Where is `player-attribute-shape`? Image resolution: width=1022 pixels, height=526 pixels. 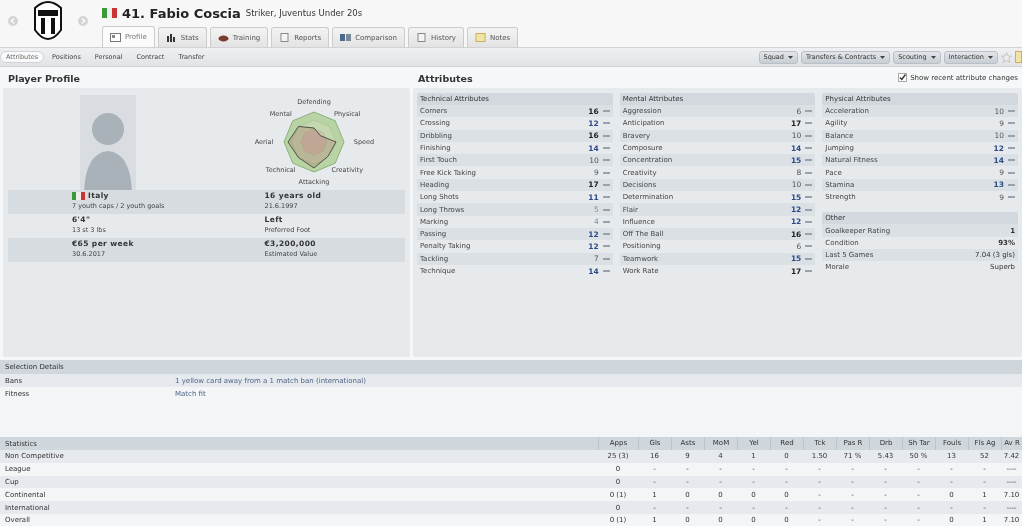
player-attribute-shape is located at coordinates (312, 147).